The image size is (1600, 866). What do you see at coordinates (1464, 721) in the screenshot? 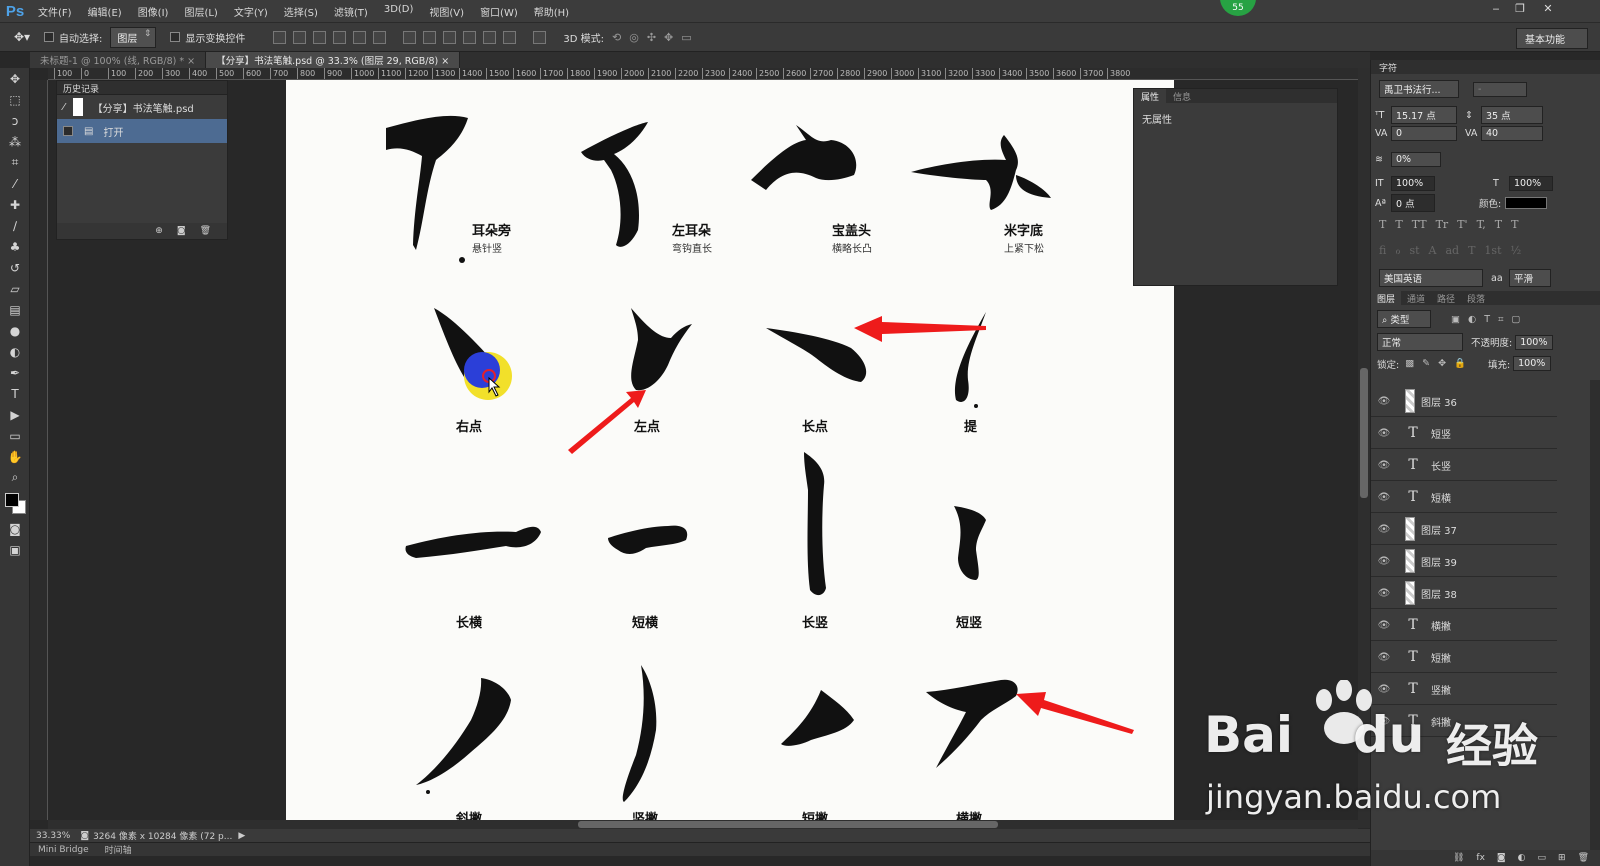
I see `layer-row: 👁 T 斜撇` at bounding box center [1464, 721].